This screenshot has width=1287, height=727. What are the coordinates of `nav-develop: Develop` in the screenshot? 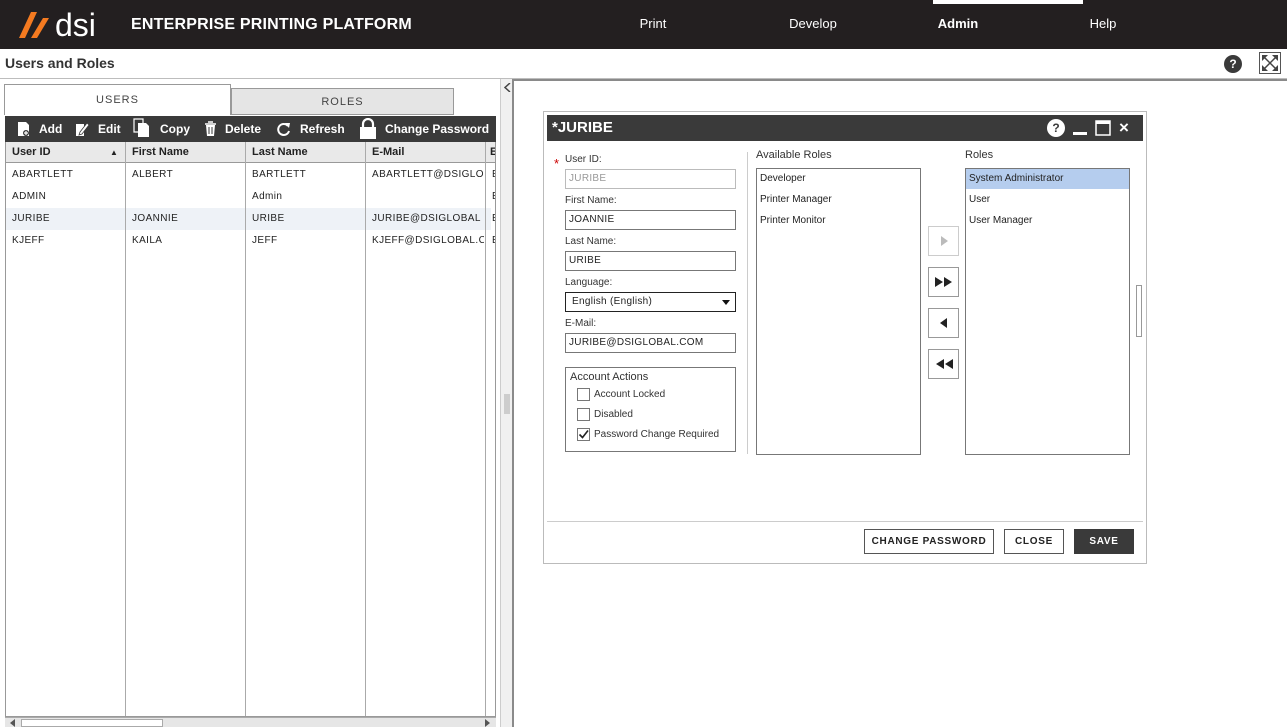 It's located at (813, 23).